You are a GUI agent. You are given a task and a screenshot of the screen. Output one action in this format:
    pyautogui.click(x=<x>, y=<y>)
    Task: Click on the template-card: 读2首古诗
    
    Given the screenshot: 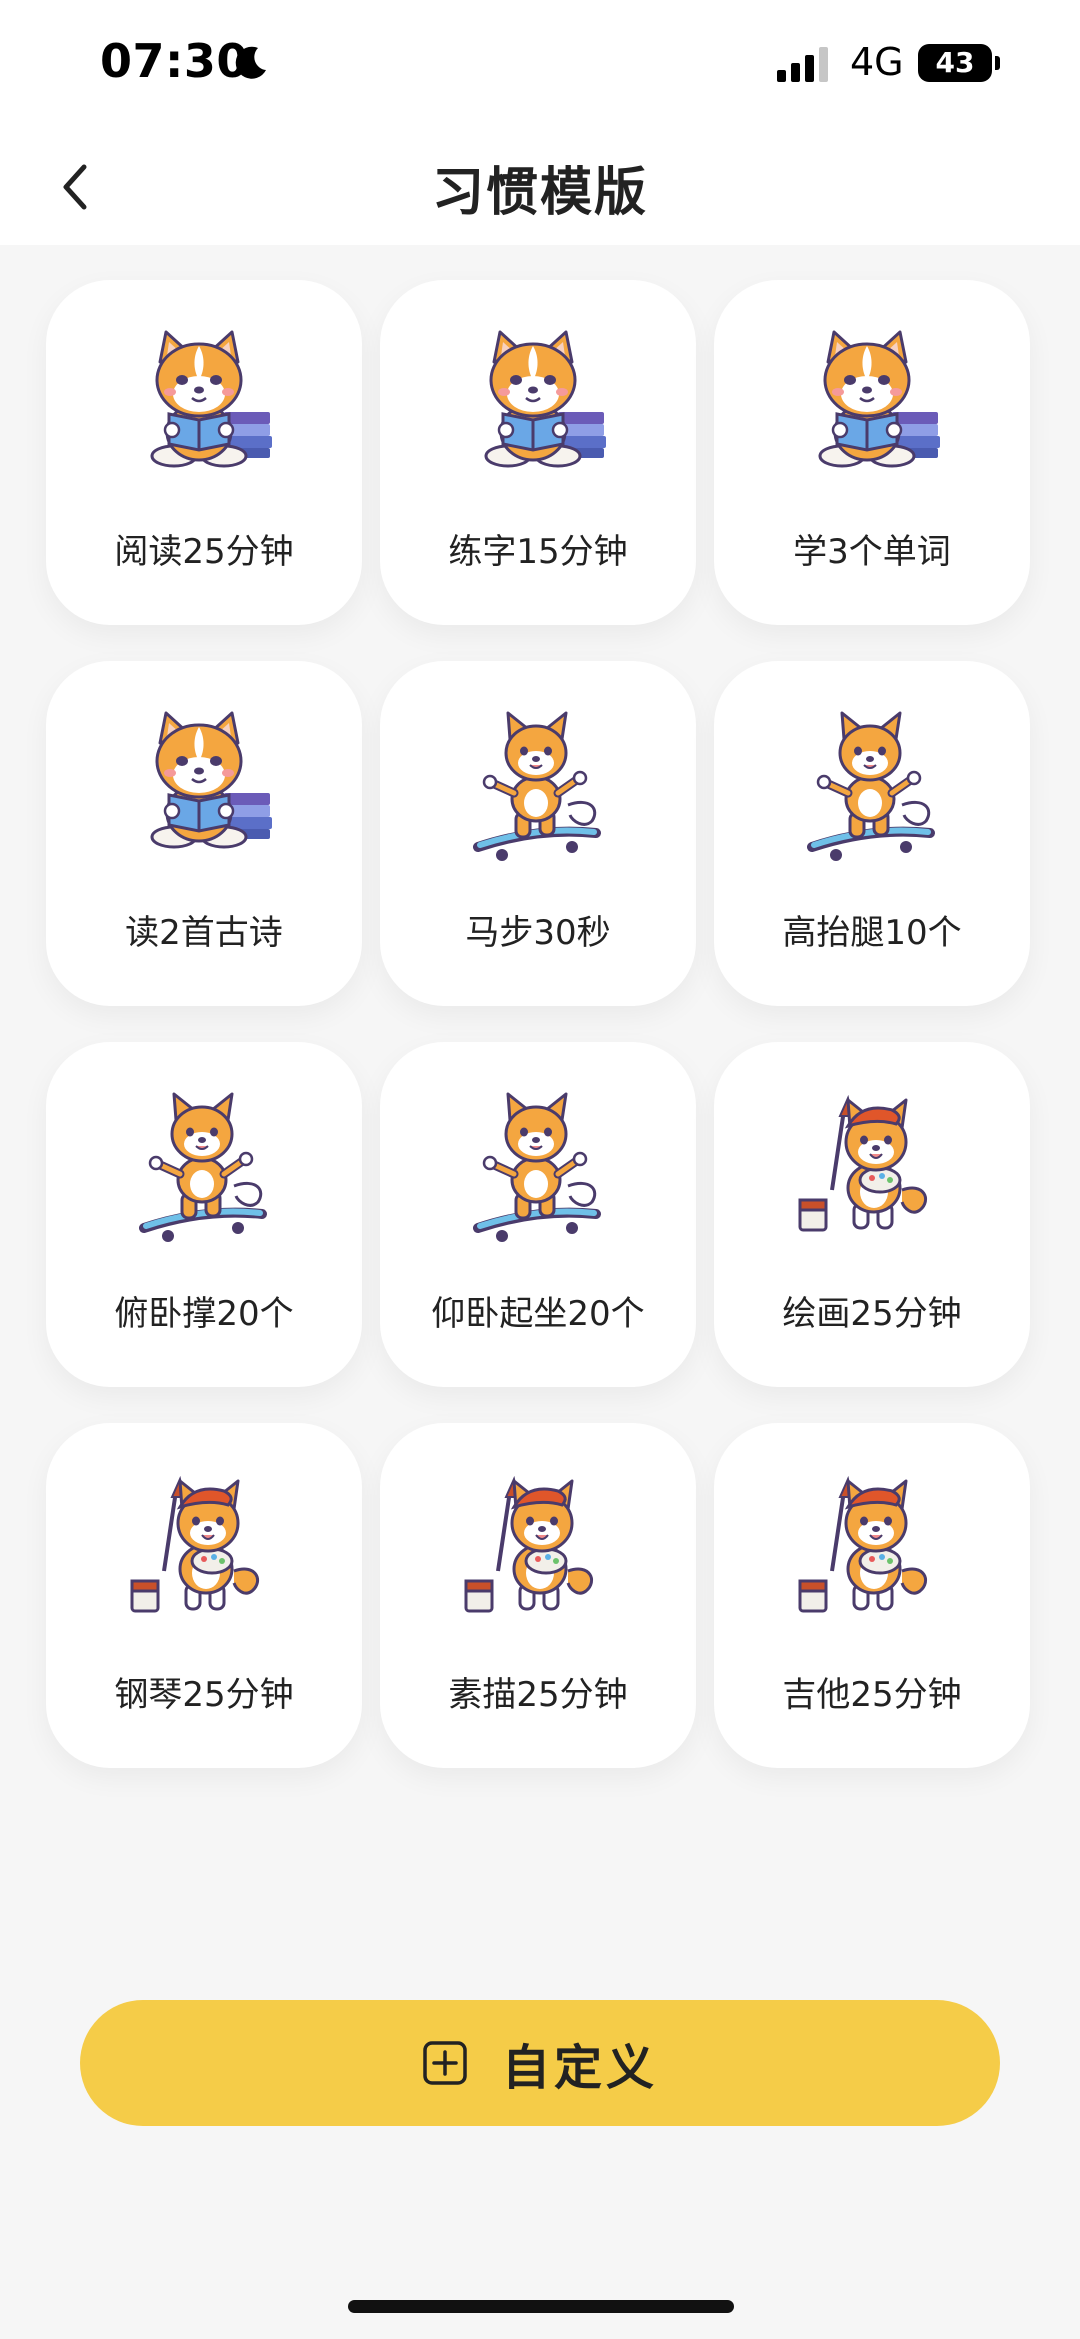 What is the action you would take?
    pyautogui.click(x=204, y=833)
    